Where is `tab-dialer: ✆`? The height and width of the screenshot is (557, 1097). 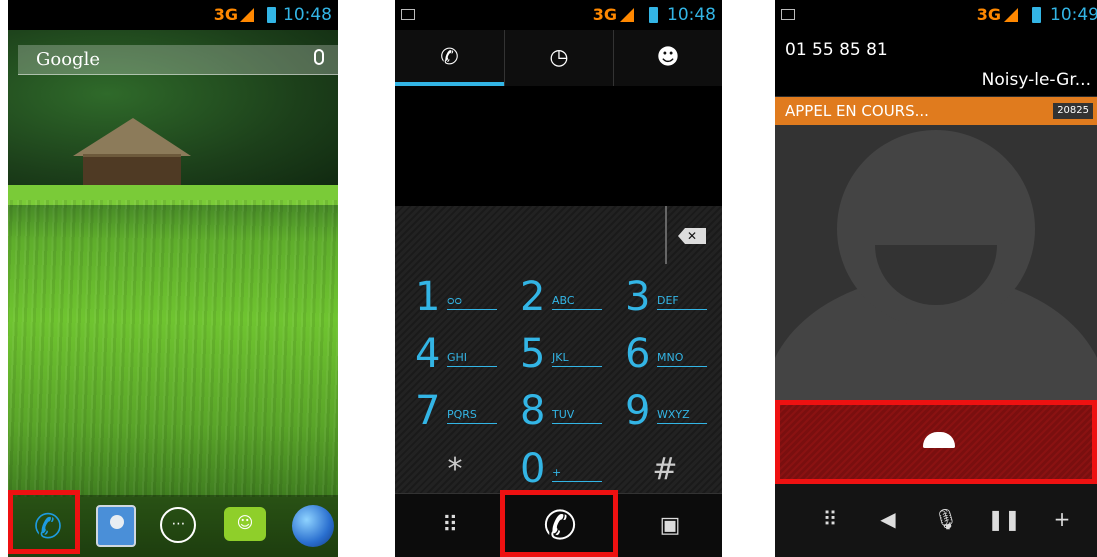 tab-dialer: ✆ is located at coordinates (449, 58).